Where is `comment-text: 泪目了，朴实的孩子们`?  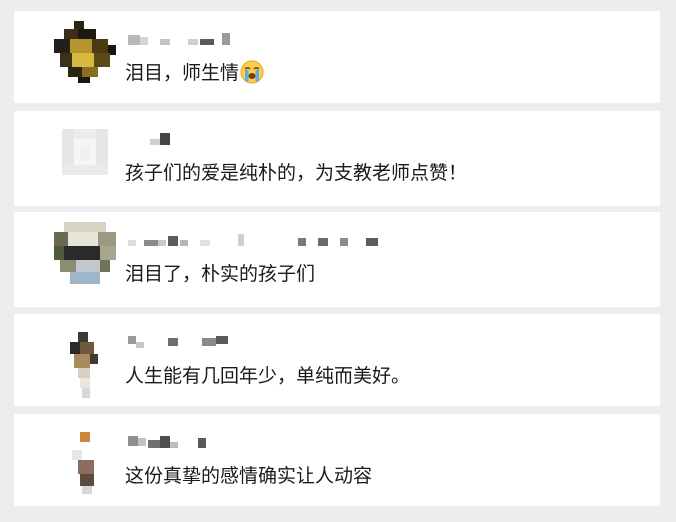 comment-text: 泪目了，朴实的孩子们 is located at coordinates (220, 274).